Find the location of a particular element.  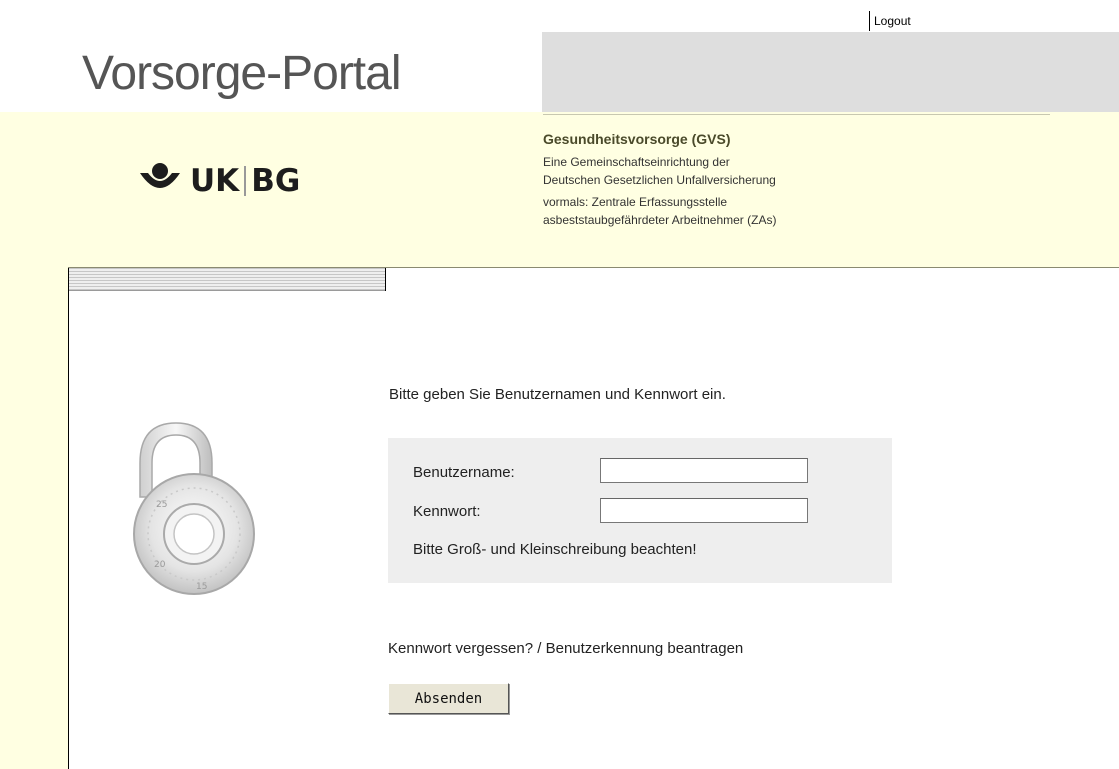

ukbg-logo-icon is located at coordinates (160, 180).